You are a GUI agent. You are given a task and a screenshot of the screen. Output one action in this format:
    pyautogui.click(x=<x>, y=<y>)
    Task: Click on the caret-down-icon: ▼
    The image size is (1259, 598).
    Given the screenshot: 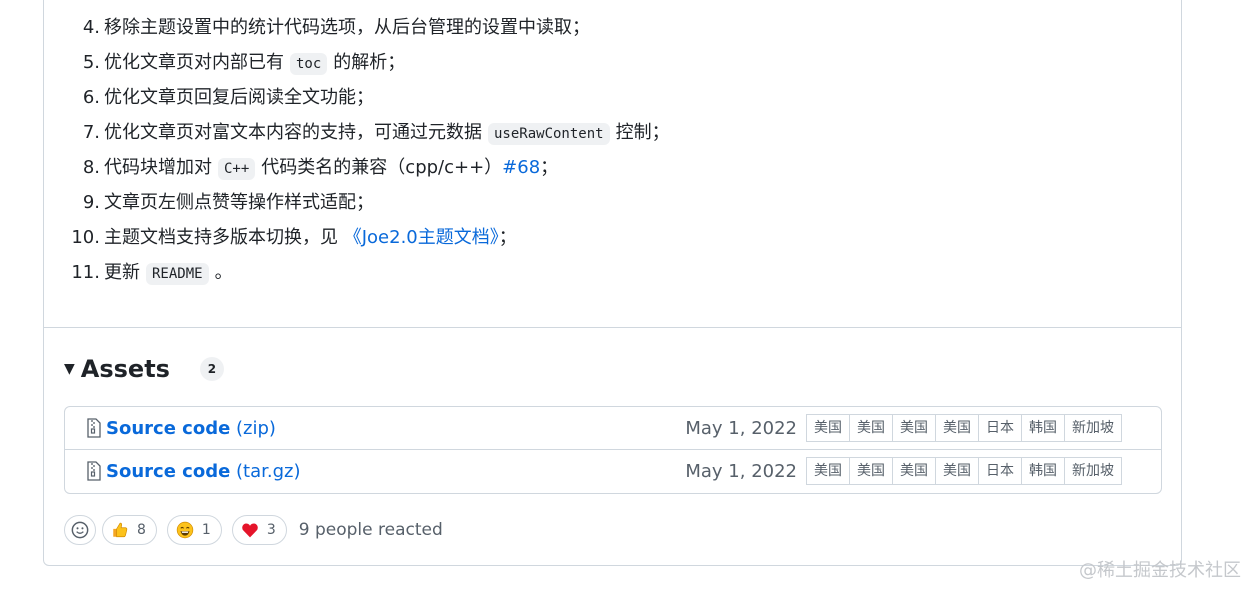 What is the action you would take?
    pyautogui.click(x=69, y=369)
    